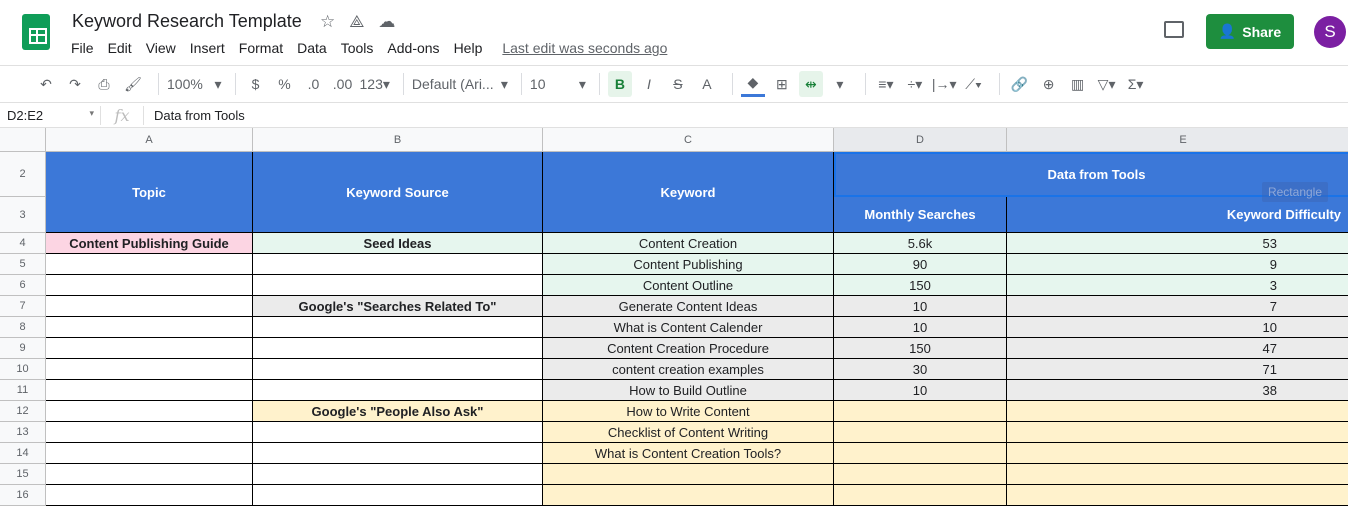 The height and width of the screenshot is (506, 1348). What do you see at coordinates (688, 140) in the screenshot?
I see `column-header-C: C` at bounding box center [688, 140].